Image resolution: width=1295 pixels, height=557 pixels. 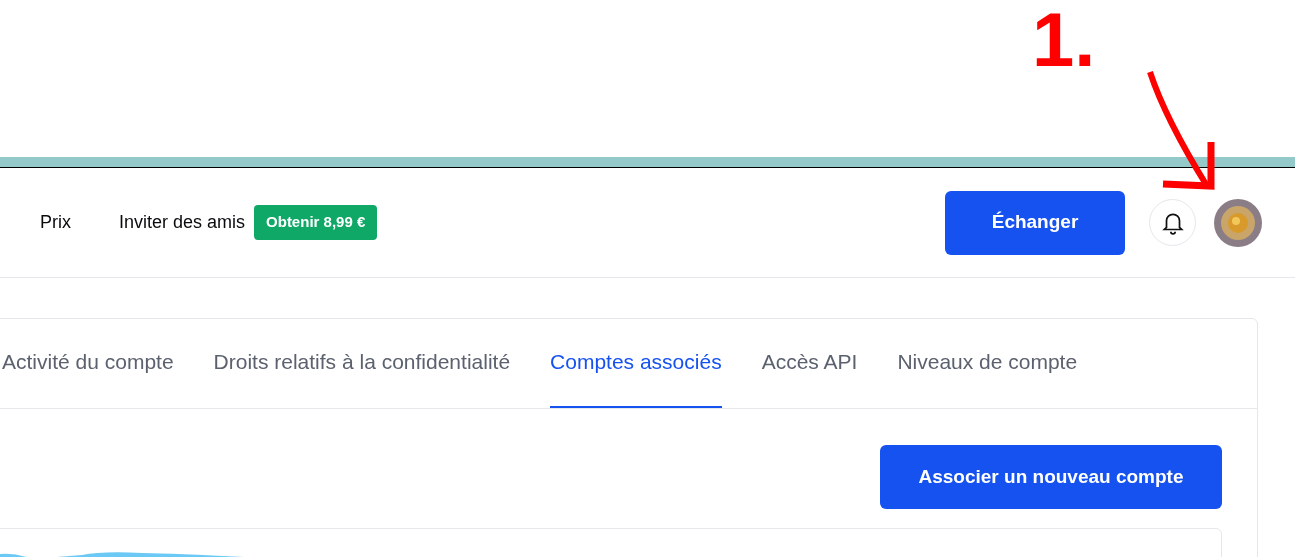 What do you see at coordinates (362, 363) in the screenshot?
I see `tab: Droits relatifs à la confidentialité` at bounding box center [362, 363].